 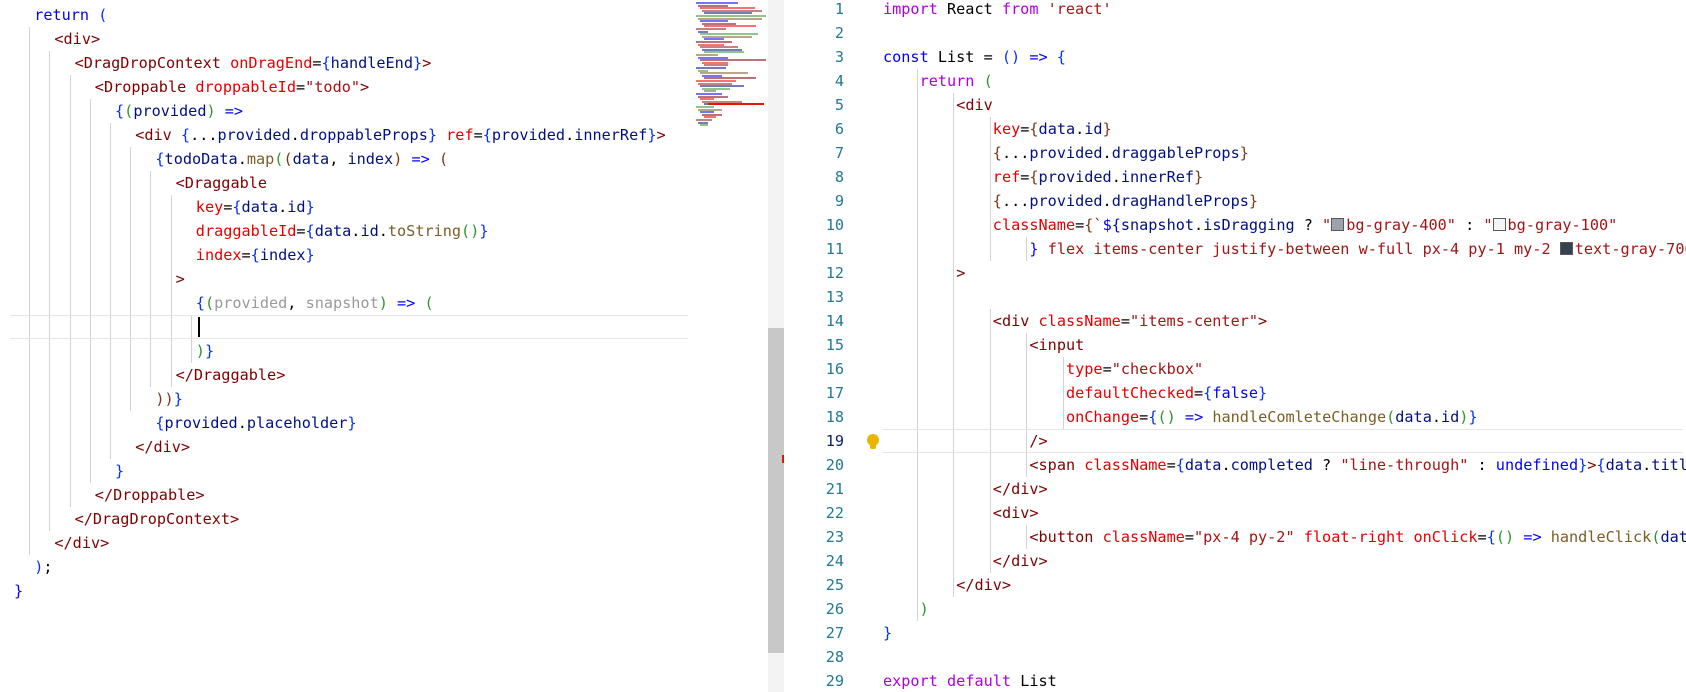 I want to click on code-token: onDragEnd, so click(x=271, y=63).